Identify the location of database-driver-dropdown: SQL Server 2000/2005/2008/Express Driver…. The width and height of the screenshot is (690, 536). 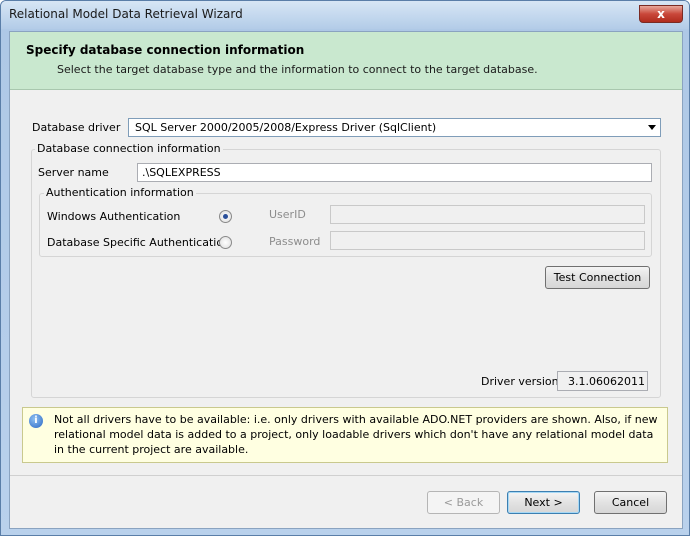
(394, 127).